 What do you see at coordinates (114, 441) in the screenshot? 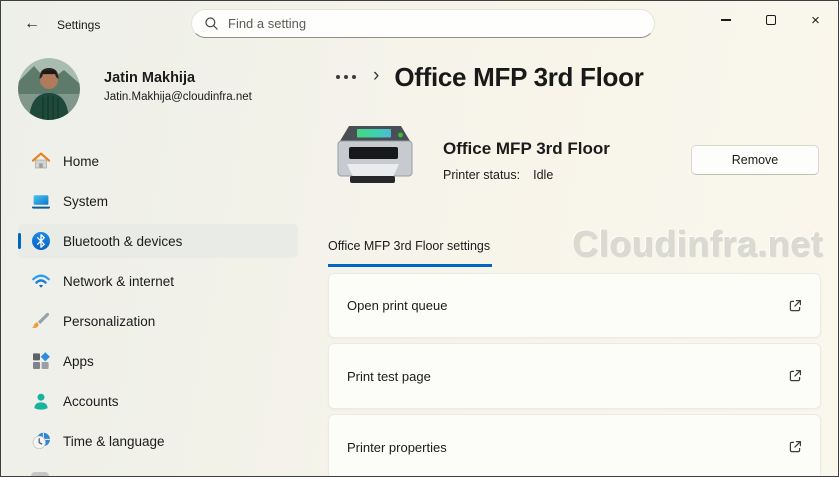
I see `sidebar-item-label: Time & language` at bounding box center [114, 441].